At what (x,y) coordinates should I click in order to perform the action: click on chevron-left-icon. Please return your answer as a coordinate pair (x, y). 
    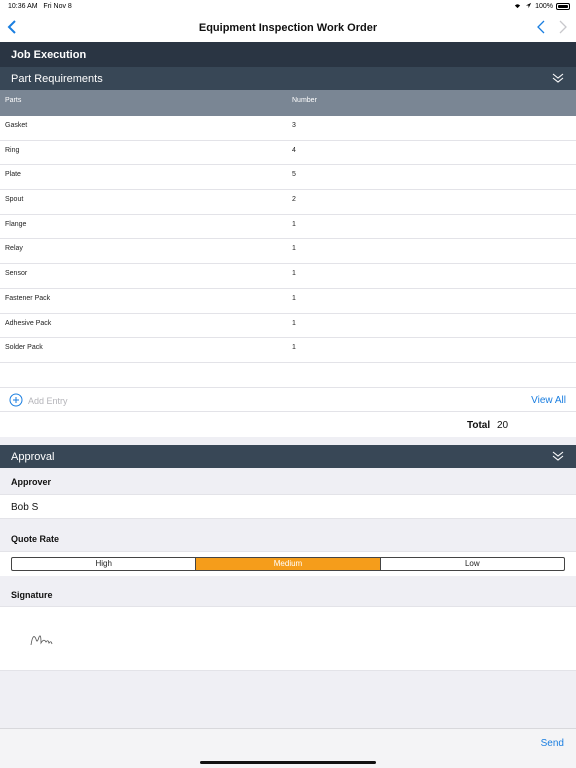
    Looking at the image, I should click on (541, 27).